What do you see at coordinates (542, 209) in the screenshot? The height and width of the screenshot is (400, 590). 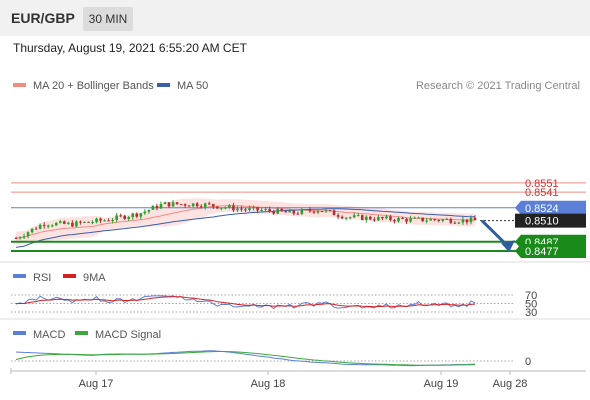 I see `pivot-label: 0.8524` at bounding box center [542, 209].